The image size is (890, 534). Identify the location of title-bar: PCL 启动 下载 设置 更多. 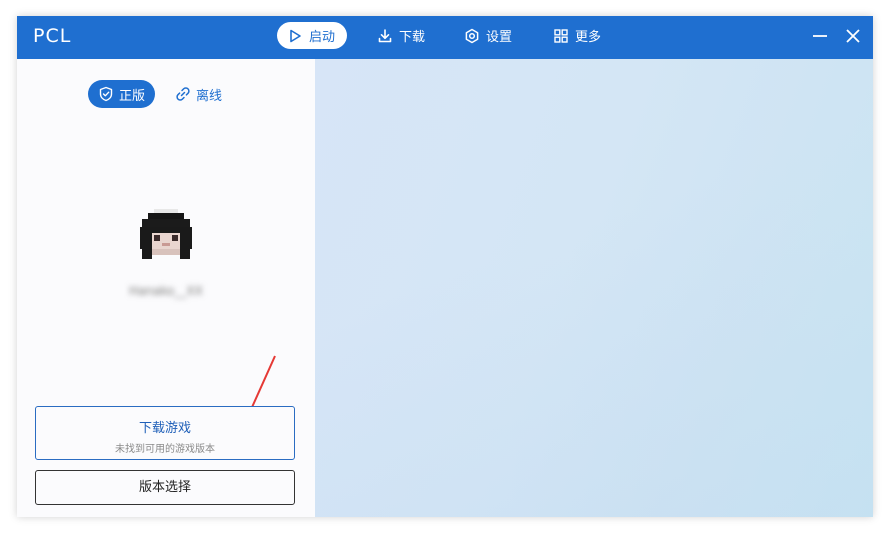
(445, 37).